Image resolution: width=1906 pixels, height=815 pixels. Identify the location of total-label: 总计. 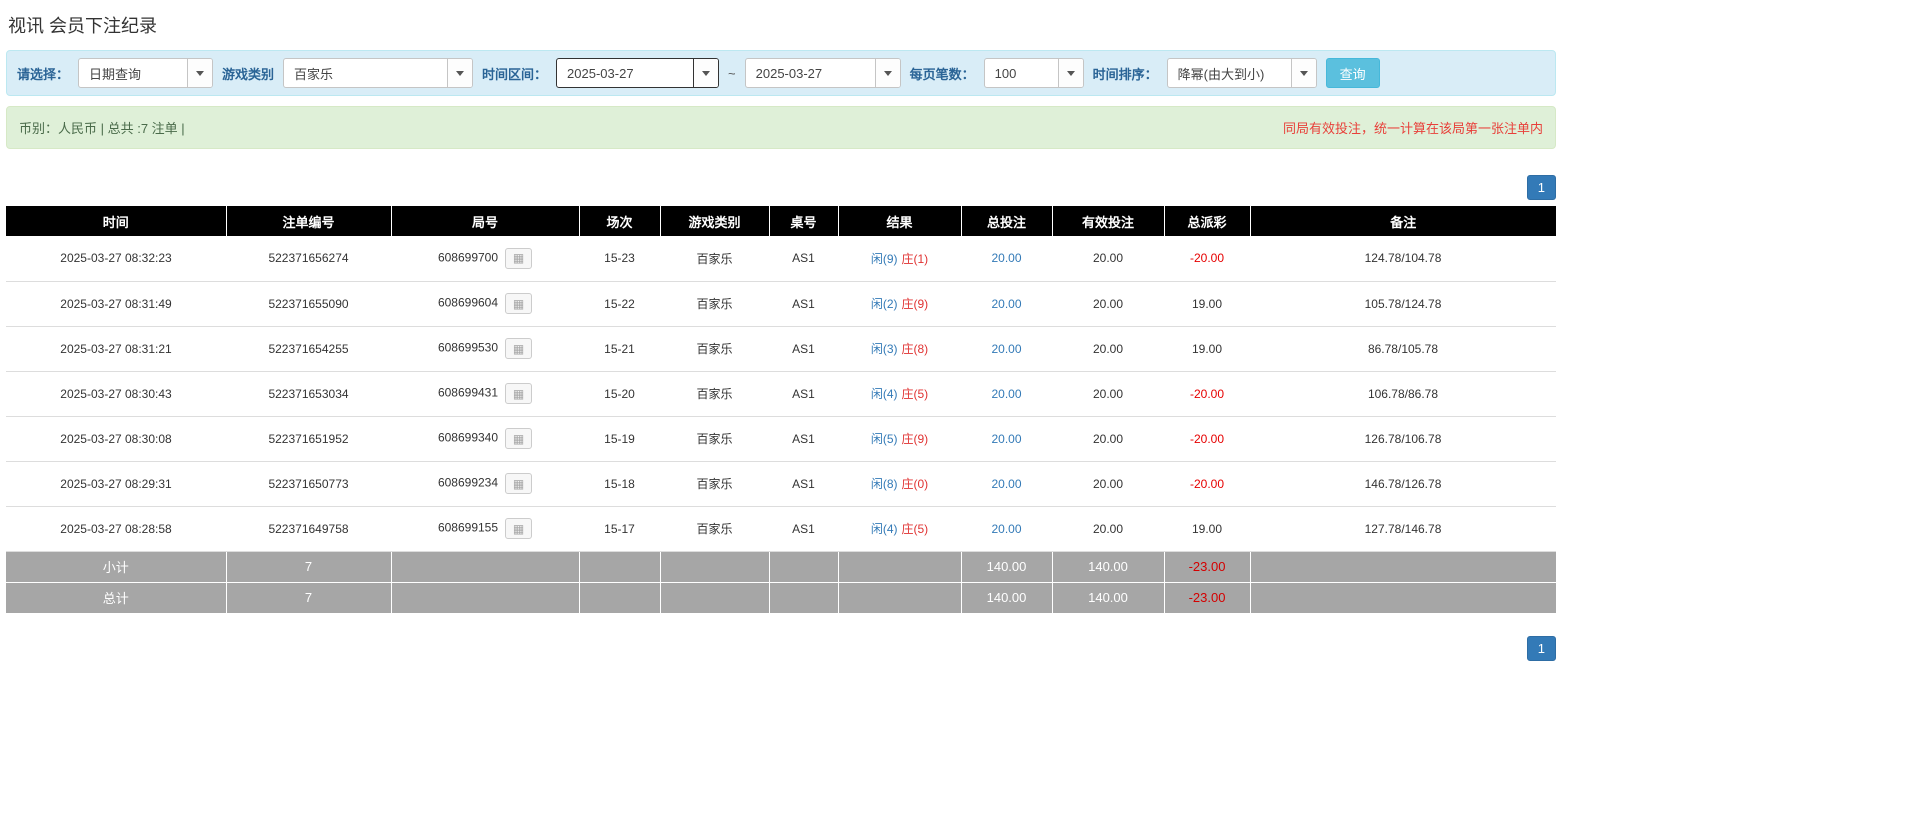
(116, 598).